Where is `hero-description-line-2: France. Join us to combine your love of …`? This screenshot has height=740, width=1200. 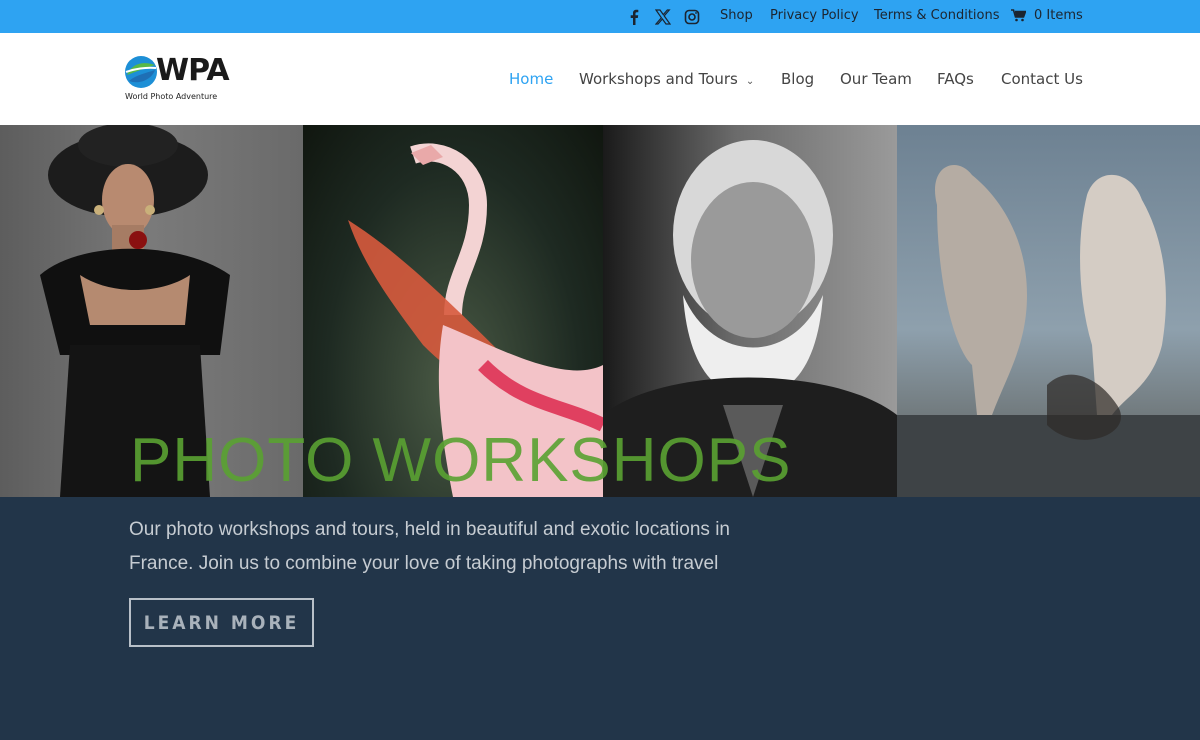 hero-description-line-2: France. Join us to combine your love of … is located at coordinates (424, 563).